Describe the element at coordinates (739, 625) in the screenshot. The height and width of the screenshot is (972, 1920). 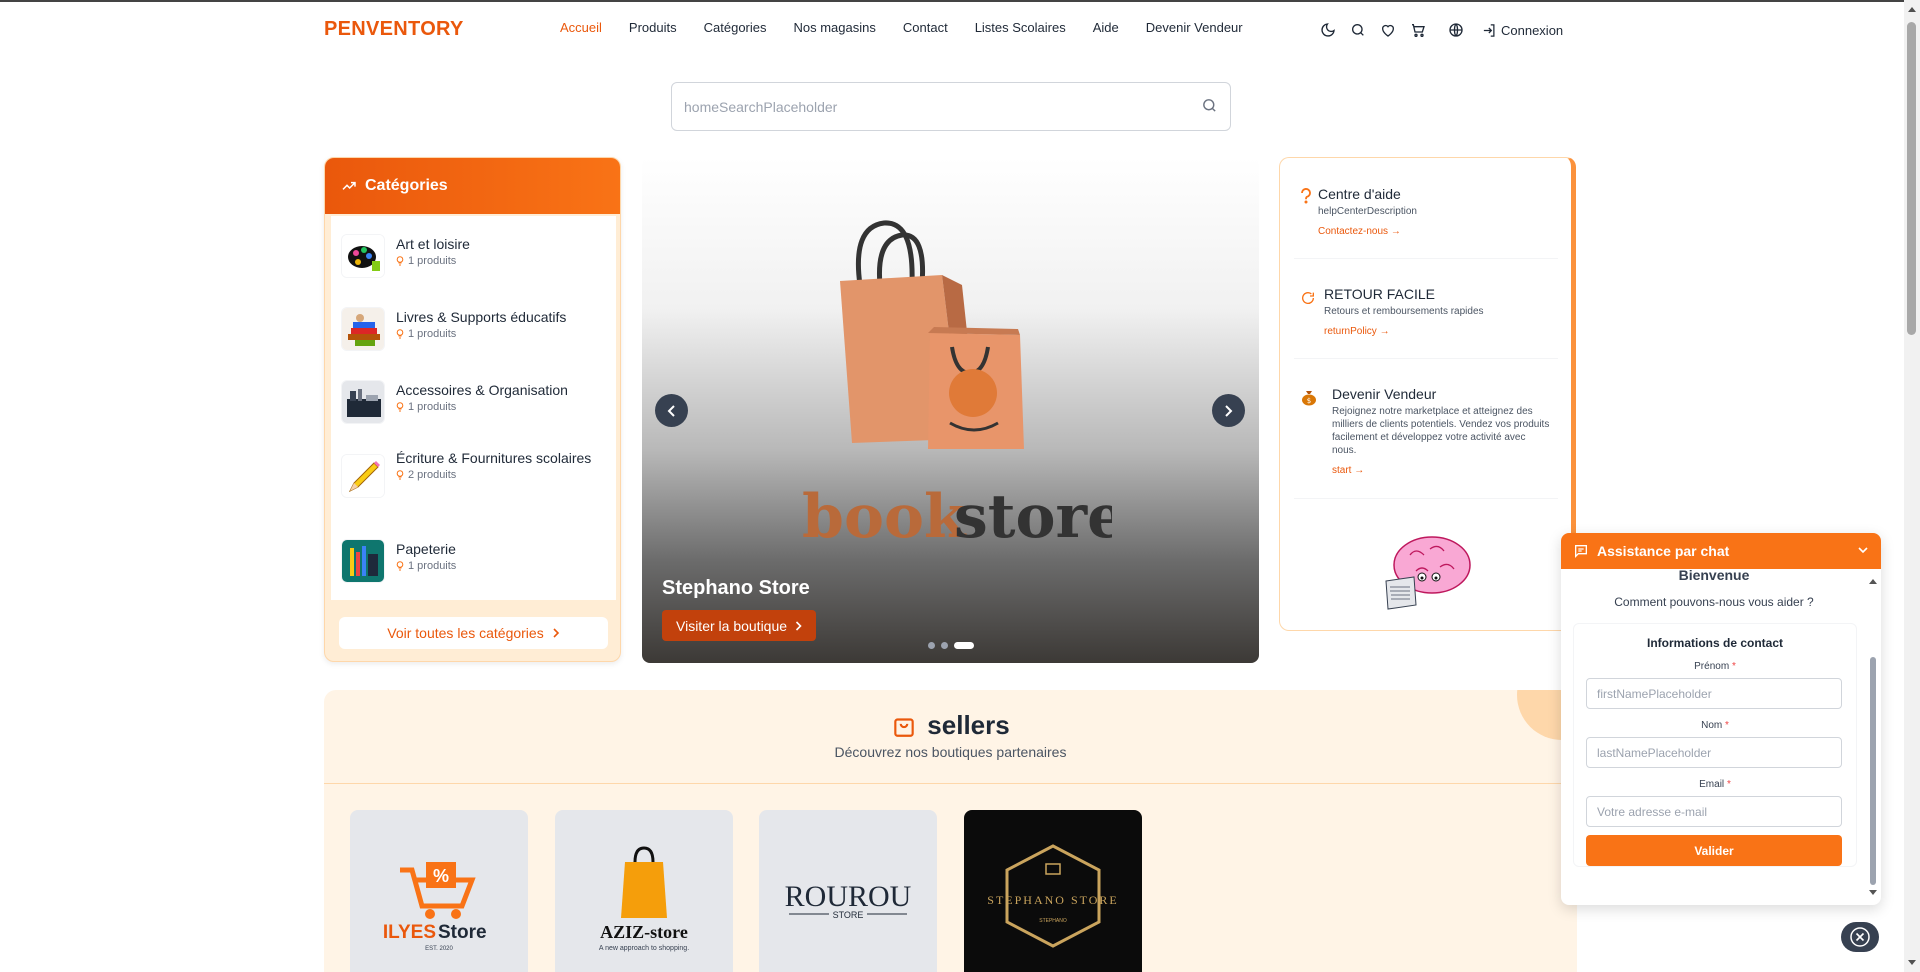
I see `visit-store-button: Visiter la boutique` at that location.